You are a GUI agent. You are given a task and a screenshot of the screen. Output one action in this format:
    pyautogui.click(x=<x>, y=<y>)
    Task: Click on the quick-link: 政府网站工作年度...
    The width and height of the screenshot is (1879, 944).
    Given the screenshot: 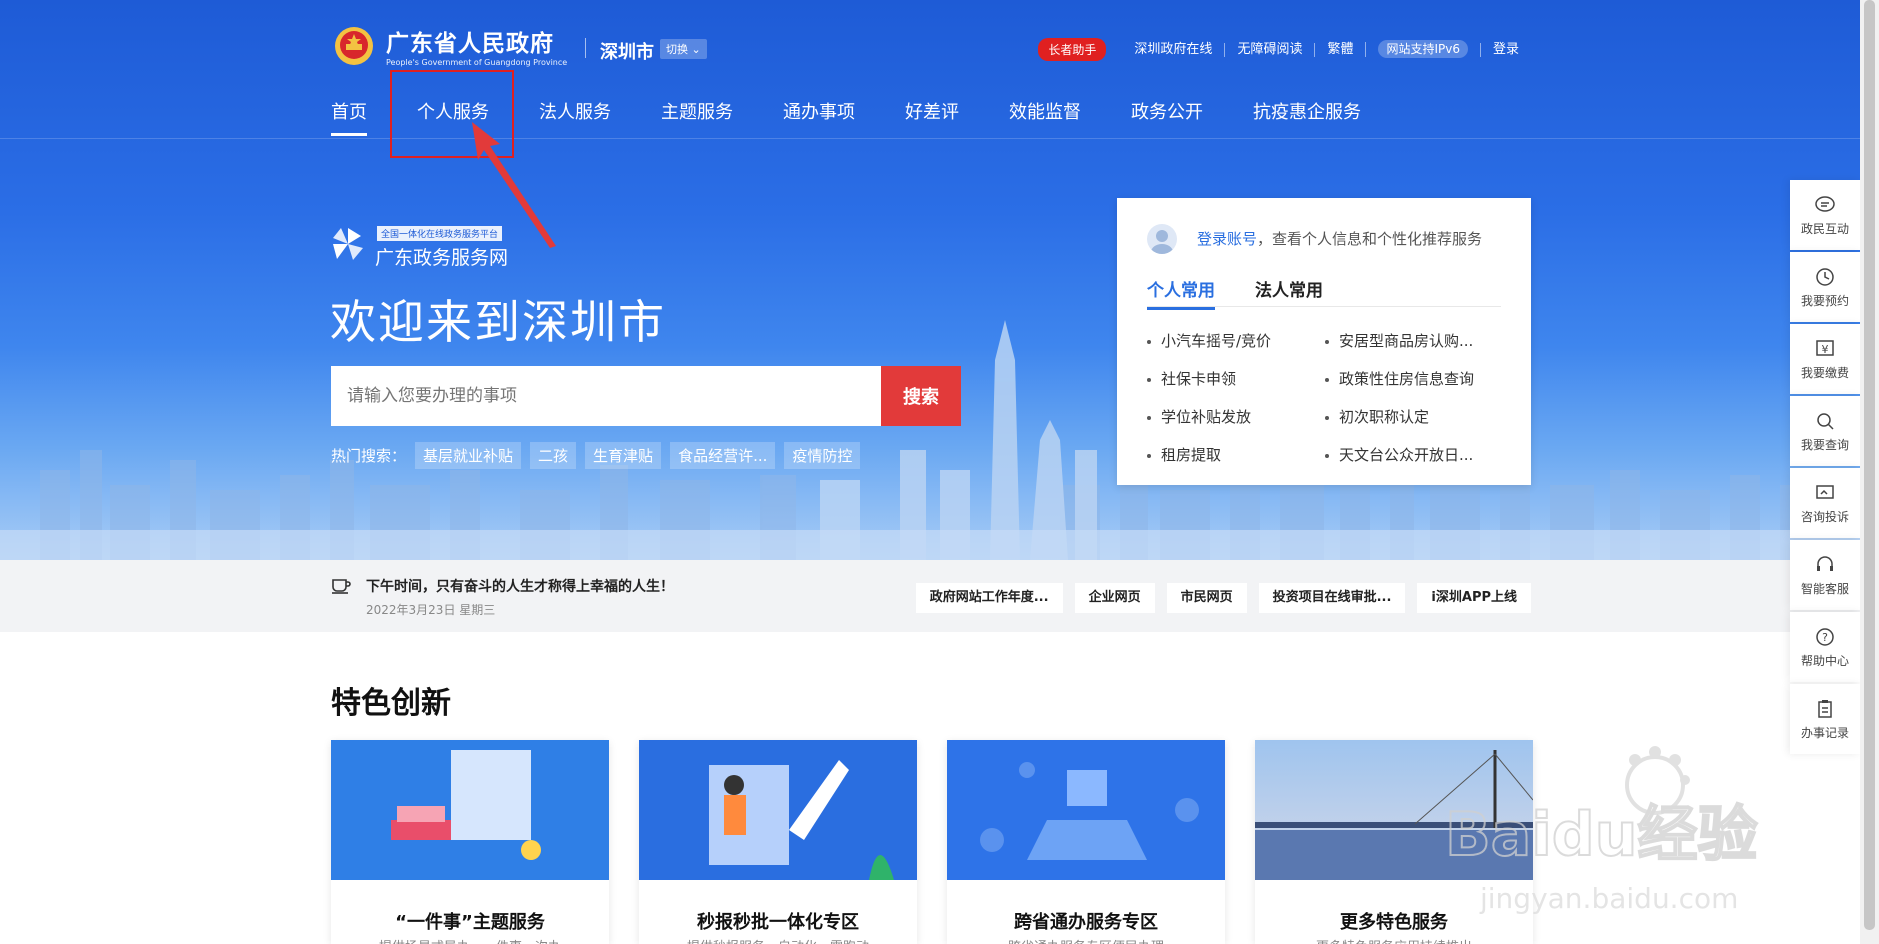 What is the action you would take?
    pyautogui.click(x=989, y=598)
    